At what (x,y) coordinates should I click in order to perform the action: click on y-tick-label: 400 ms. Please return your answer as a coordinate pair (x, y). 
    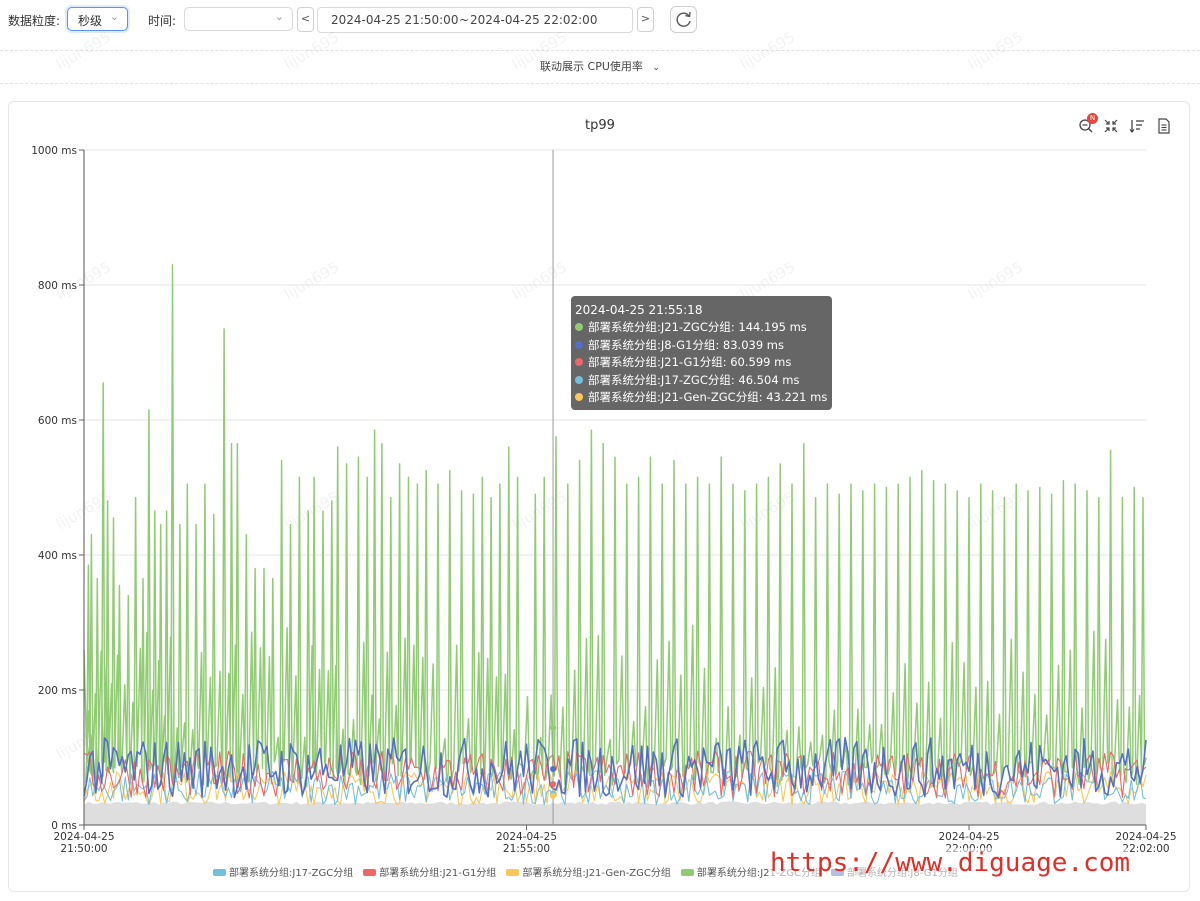
    Looking at the image, I should click on (57, 556).